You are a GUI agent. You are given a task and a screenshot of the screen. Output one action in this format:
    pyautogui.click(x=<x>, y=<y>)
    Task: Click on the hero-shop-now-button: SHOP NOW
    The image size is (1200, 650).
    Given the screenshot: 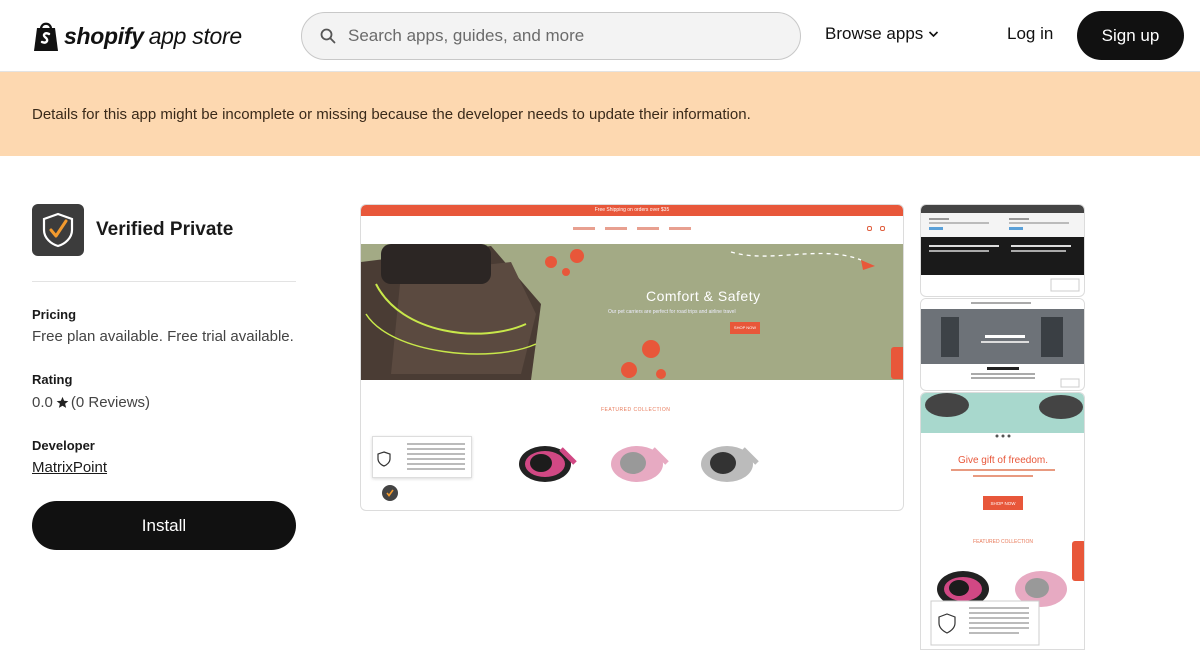 What is the action you would take?
    pyautogui.click(x=745, y=328)
    